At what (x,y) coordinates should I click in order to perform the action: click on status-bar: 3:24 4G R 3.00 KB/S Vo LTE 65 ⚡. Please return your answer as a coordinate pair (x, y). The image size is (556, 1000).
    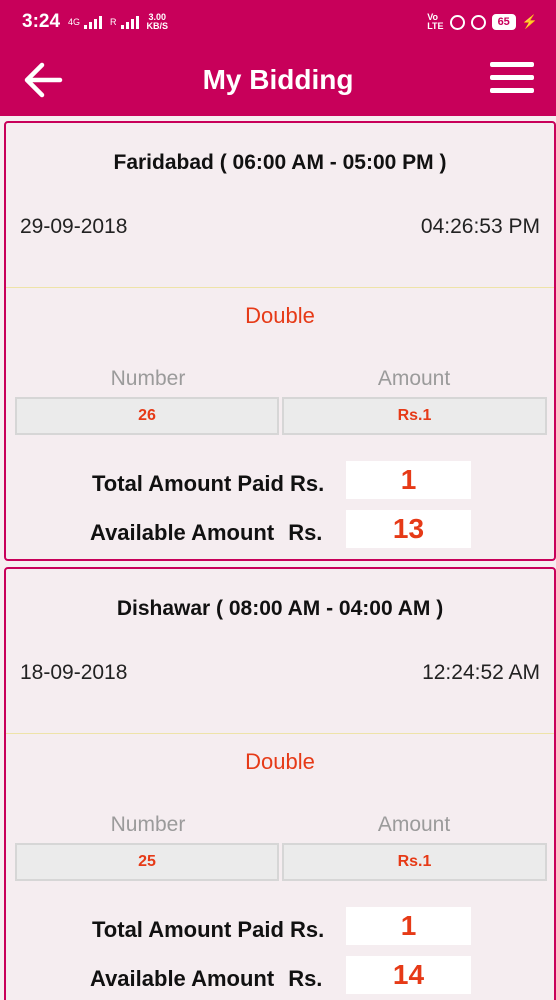
    Looking at the image, I should click on (278, 22).